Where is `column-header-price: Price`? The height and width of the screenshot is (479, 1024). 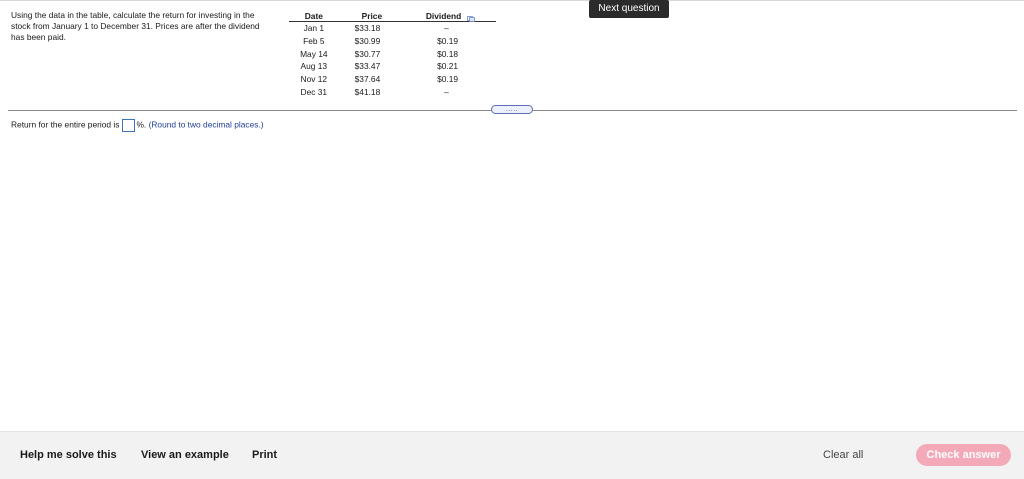
column-header-price: Price is located at coordinates (372, 14).